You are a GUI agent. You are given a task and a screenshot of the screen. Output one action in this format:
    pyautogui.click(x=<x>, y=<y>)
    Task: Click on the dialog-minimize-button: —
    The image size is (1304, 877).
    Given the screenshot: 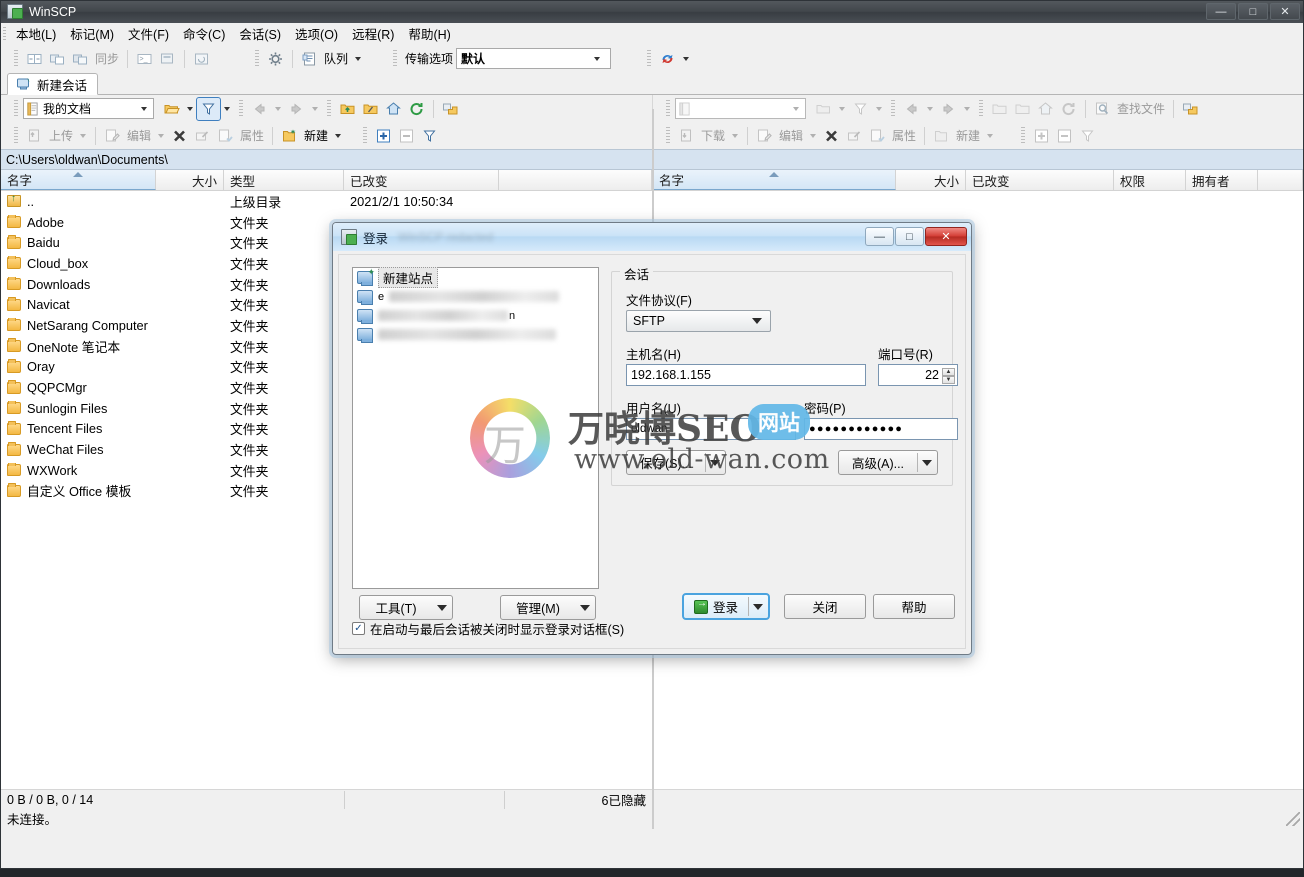 What is the action you would take?
    pyautogui.click(x=879, y=236)
    